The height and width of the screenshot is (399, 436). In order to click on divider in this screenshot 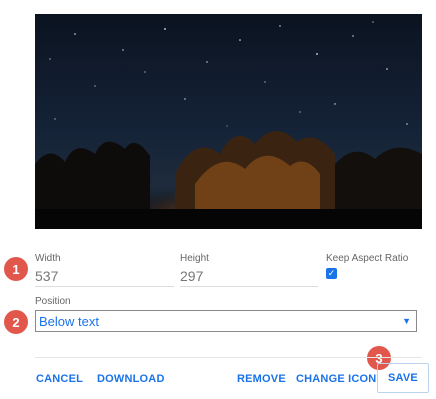, I will do `click(228, 357)`.